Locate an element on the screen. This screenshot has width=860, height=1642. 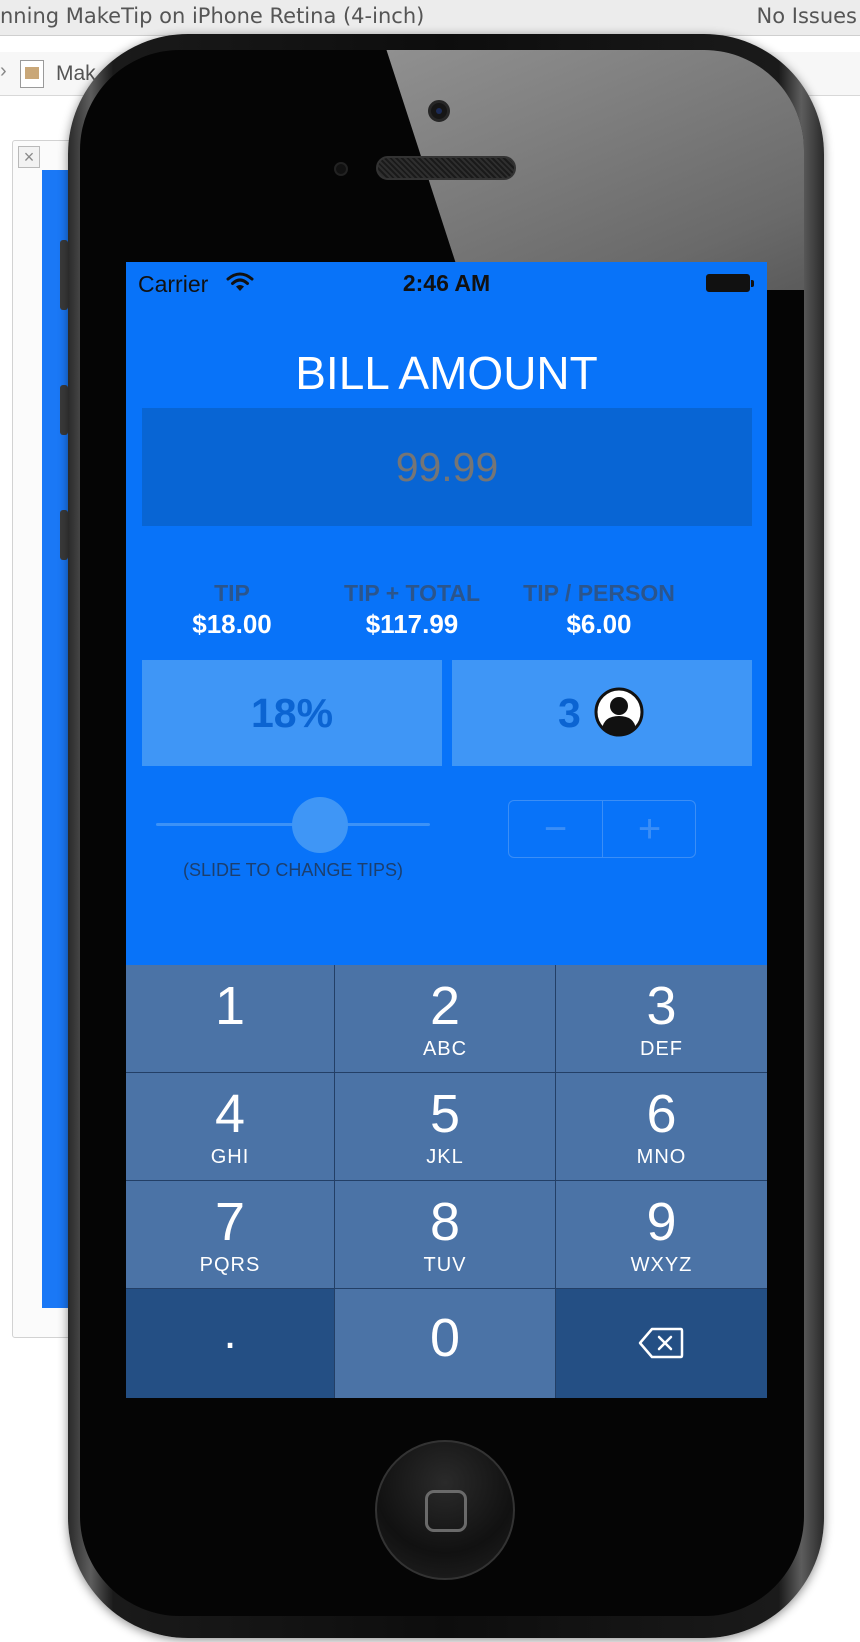
front-camera is located at coordinates (439, 111).